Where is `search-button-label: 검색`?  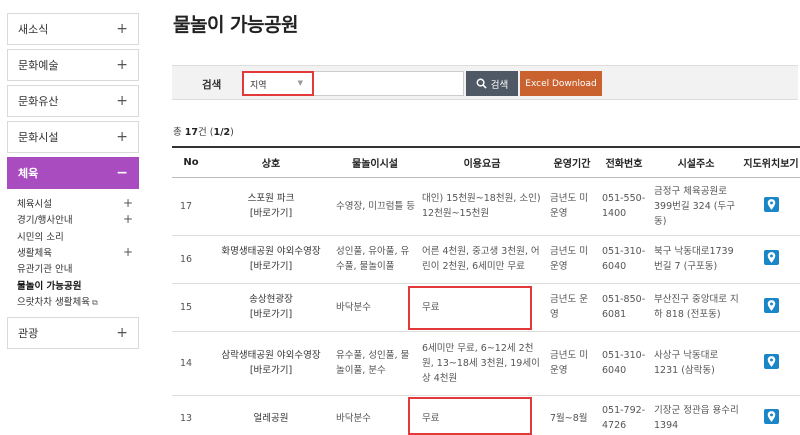 search-button-label: 검색 is located at coordinates (499, 85).